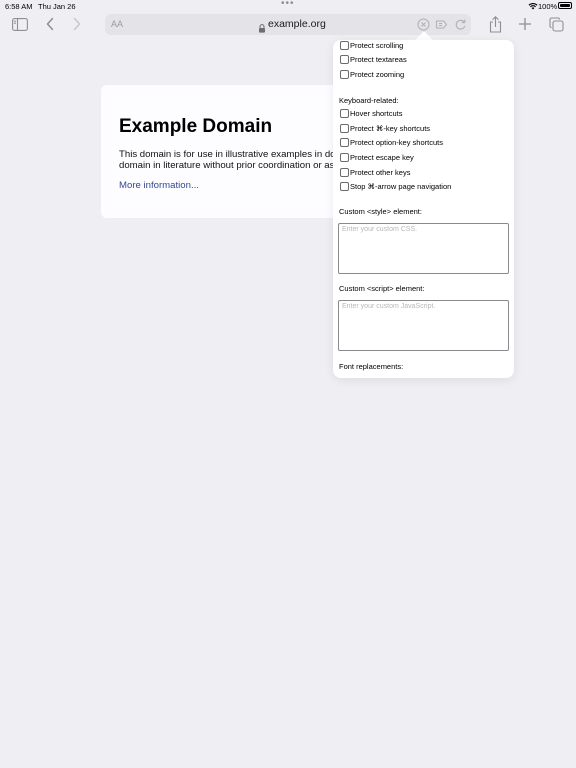 The image size is (576, 768). I want to click on option-protect-other-keys: Protect other keys, so click(375, 172).